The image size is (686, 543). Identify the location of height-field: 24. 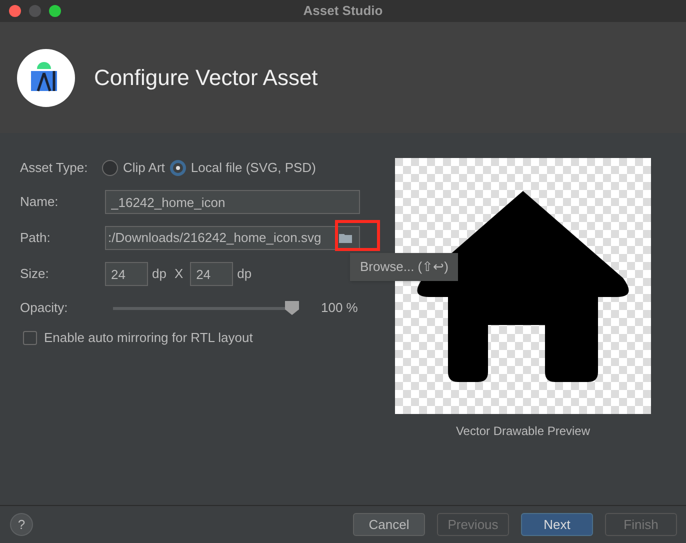
(212, 274).